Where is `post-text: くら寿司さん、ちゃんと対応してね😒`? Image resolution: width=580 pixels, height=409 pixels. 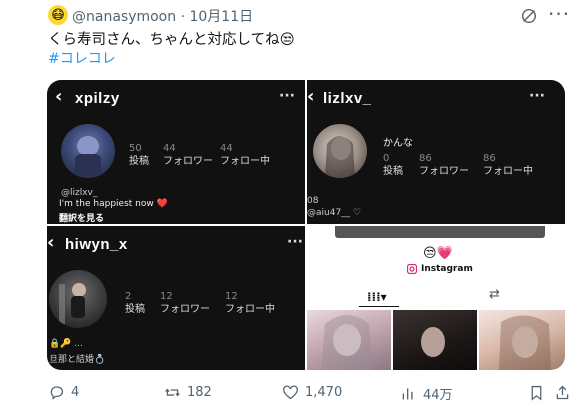 post-text: くら寿司さん、ちゃんと対応してね😒 is located at coordinates (171, 40).